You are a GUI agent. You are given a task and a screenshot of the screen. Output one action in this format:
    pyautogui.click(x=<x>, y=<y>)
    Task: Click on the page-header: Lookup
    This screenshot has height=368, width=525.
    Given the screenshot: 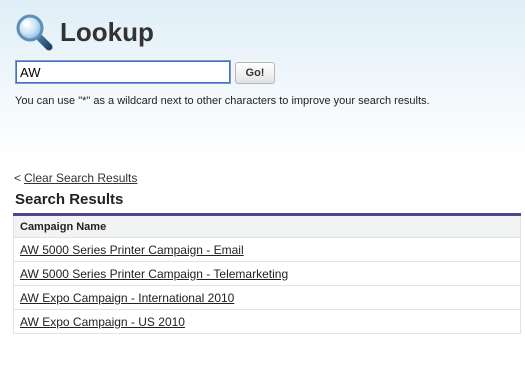 What is the action you would take?
    pyautogui.click(x=84, y=32)
    